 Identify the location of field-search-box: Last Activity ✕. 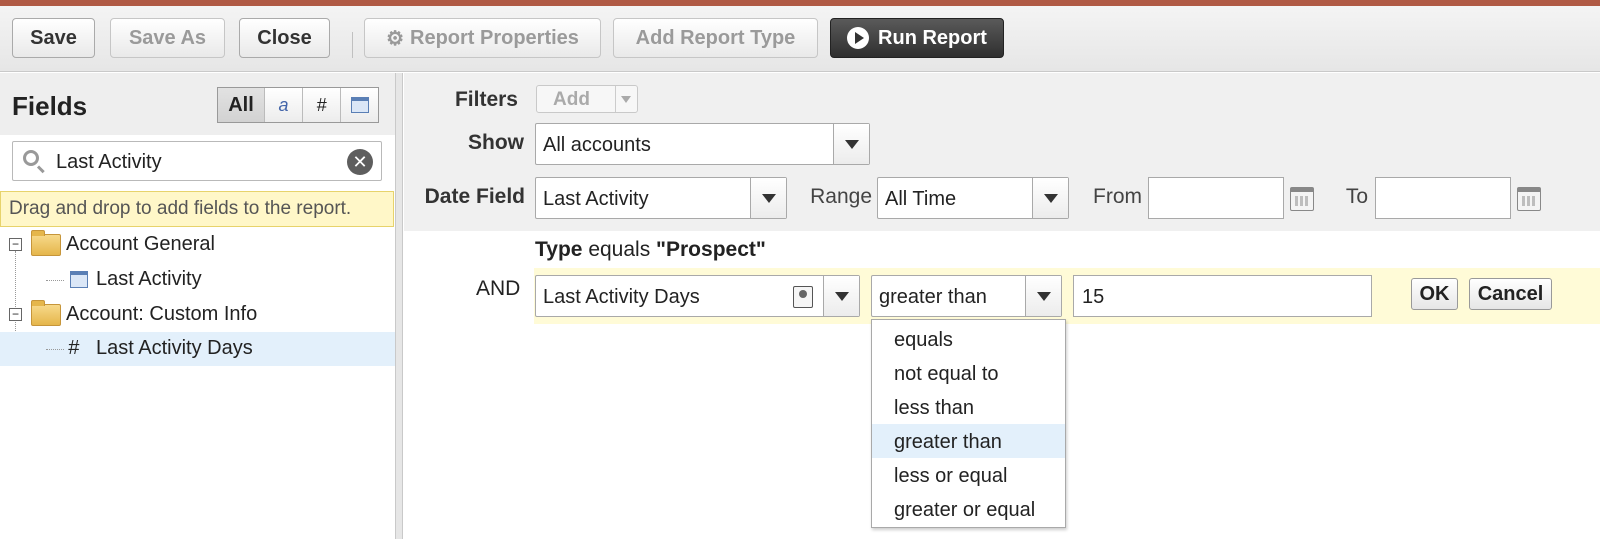
(197, 161).